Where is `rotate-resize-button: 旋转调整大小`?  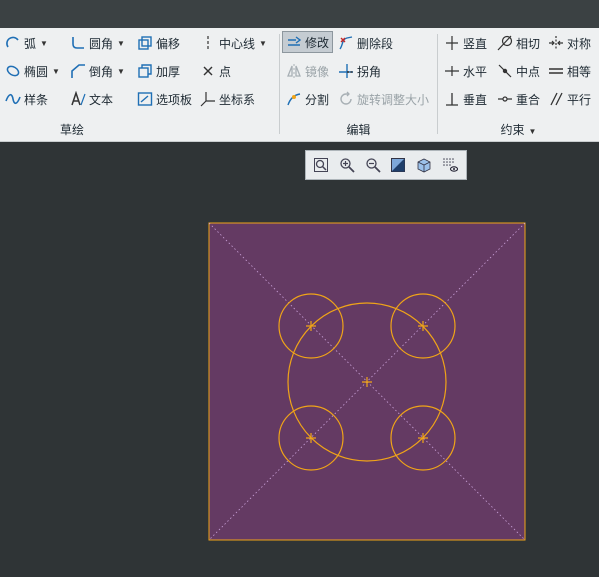
rotate-resize-button: 旋转调整大小 is located at coordinates (383, 99).